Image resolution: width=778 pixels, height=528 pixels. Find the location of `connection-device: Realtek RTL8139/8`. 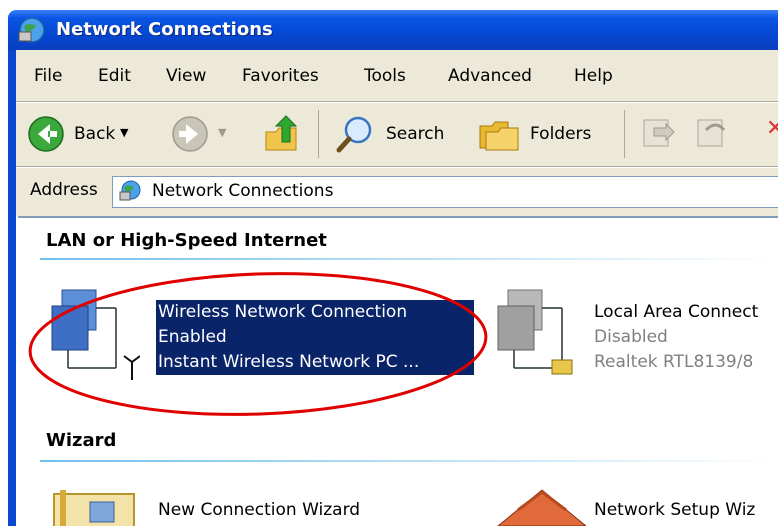

connection-device: Realtek RTL8139/8 is located at coordinates (674, 362).